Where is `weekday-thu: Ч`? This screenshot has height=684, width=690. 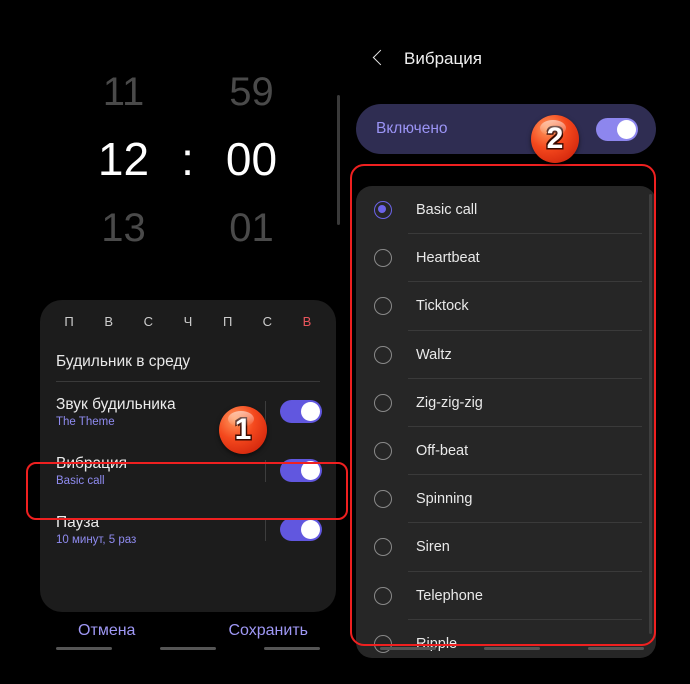
weekday-thu: Ч is located at coordinates (188, 321).